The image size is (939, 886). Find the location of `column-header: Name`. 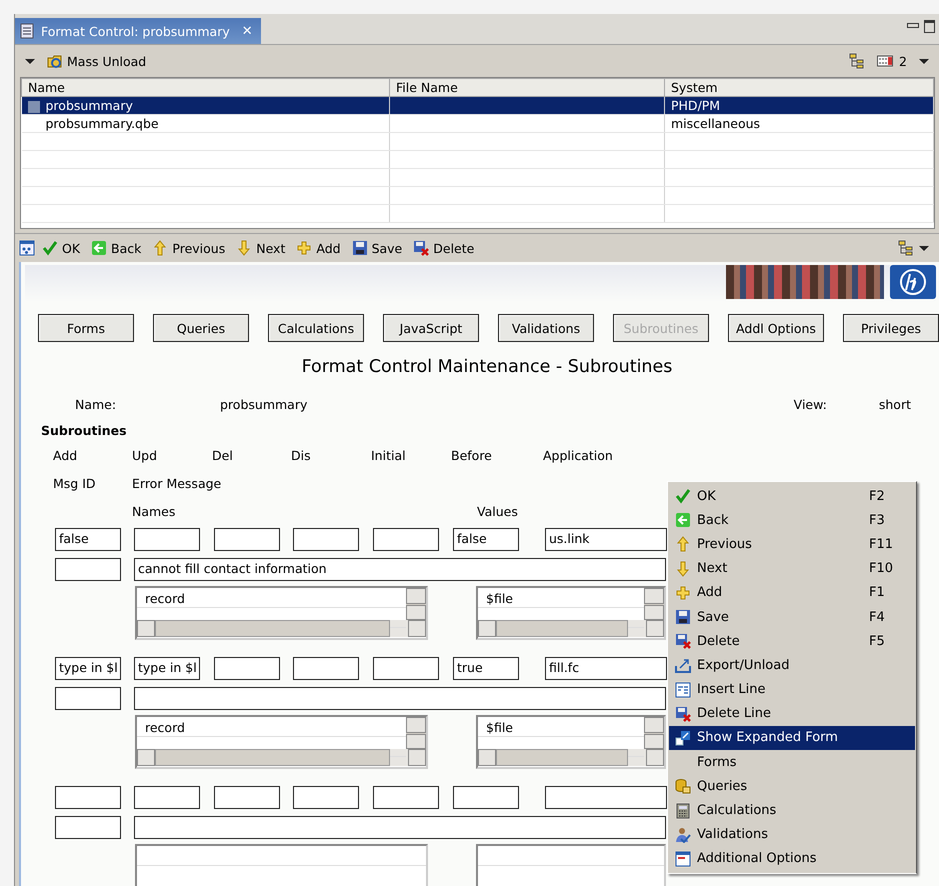

column-header: Name is located at coordinates (206, 87).